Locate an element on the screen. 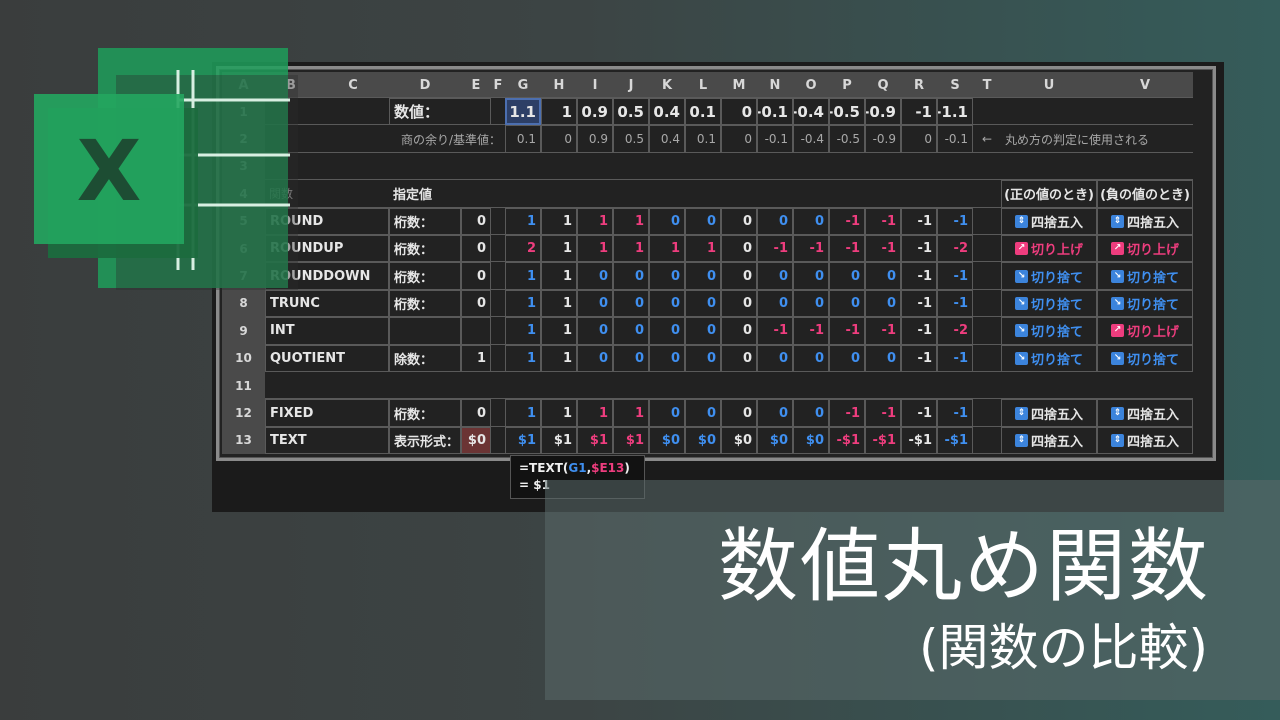  cell-Q8: 0 is located at coordinates (883, 303).